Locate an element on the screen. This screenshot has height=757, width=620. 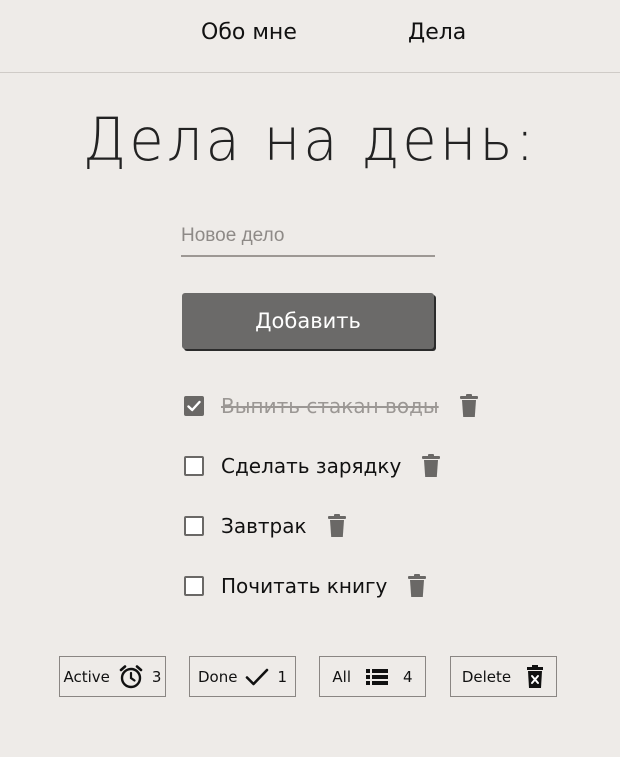
filter-all-count: 4 is located at coordinates (408, 676).